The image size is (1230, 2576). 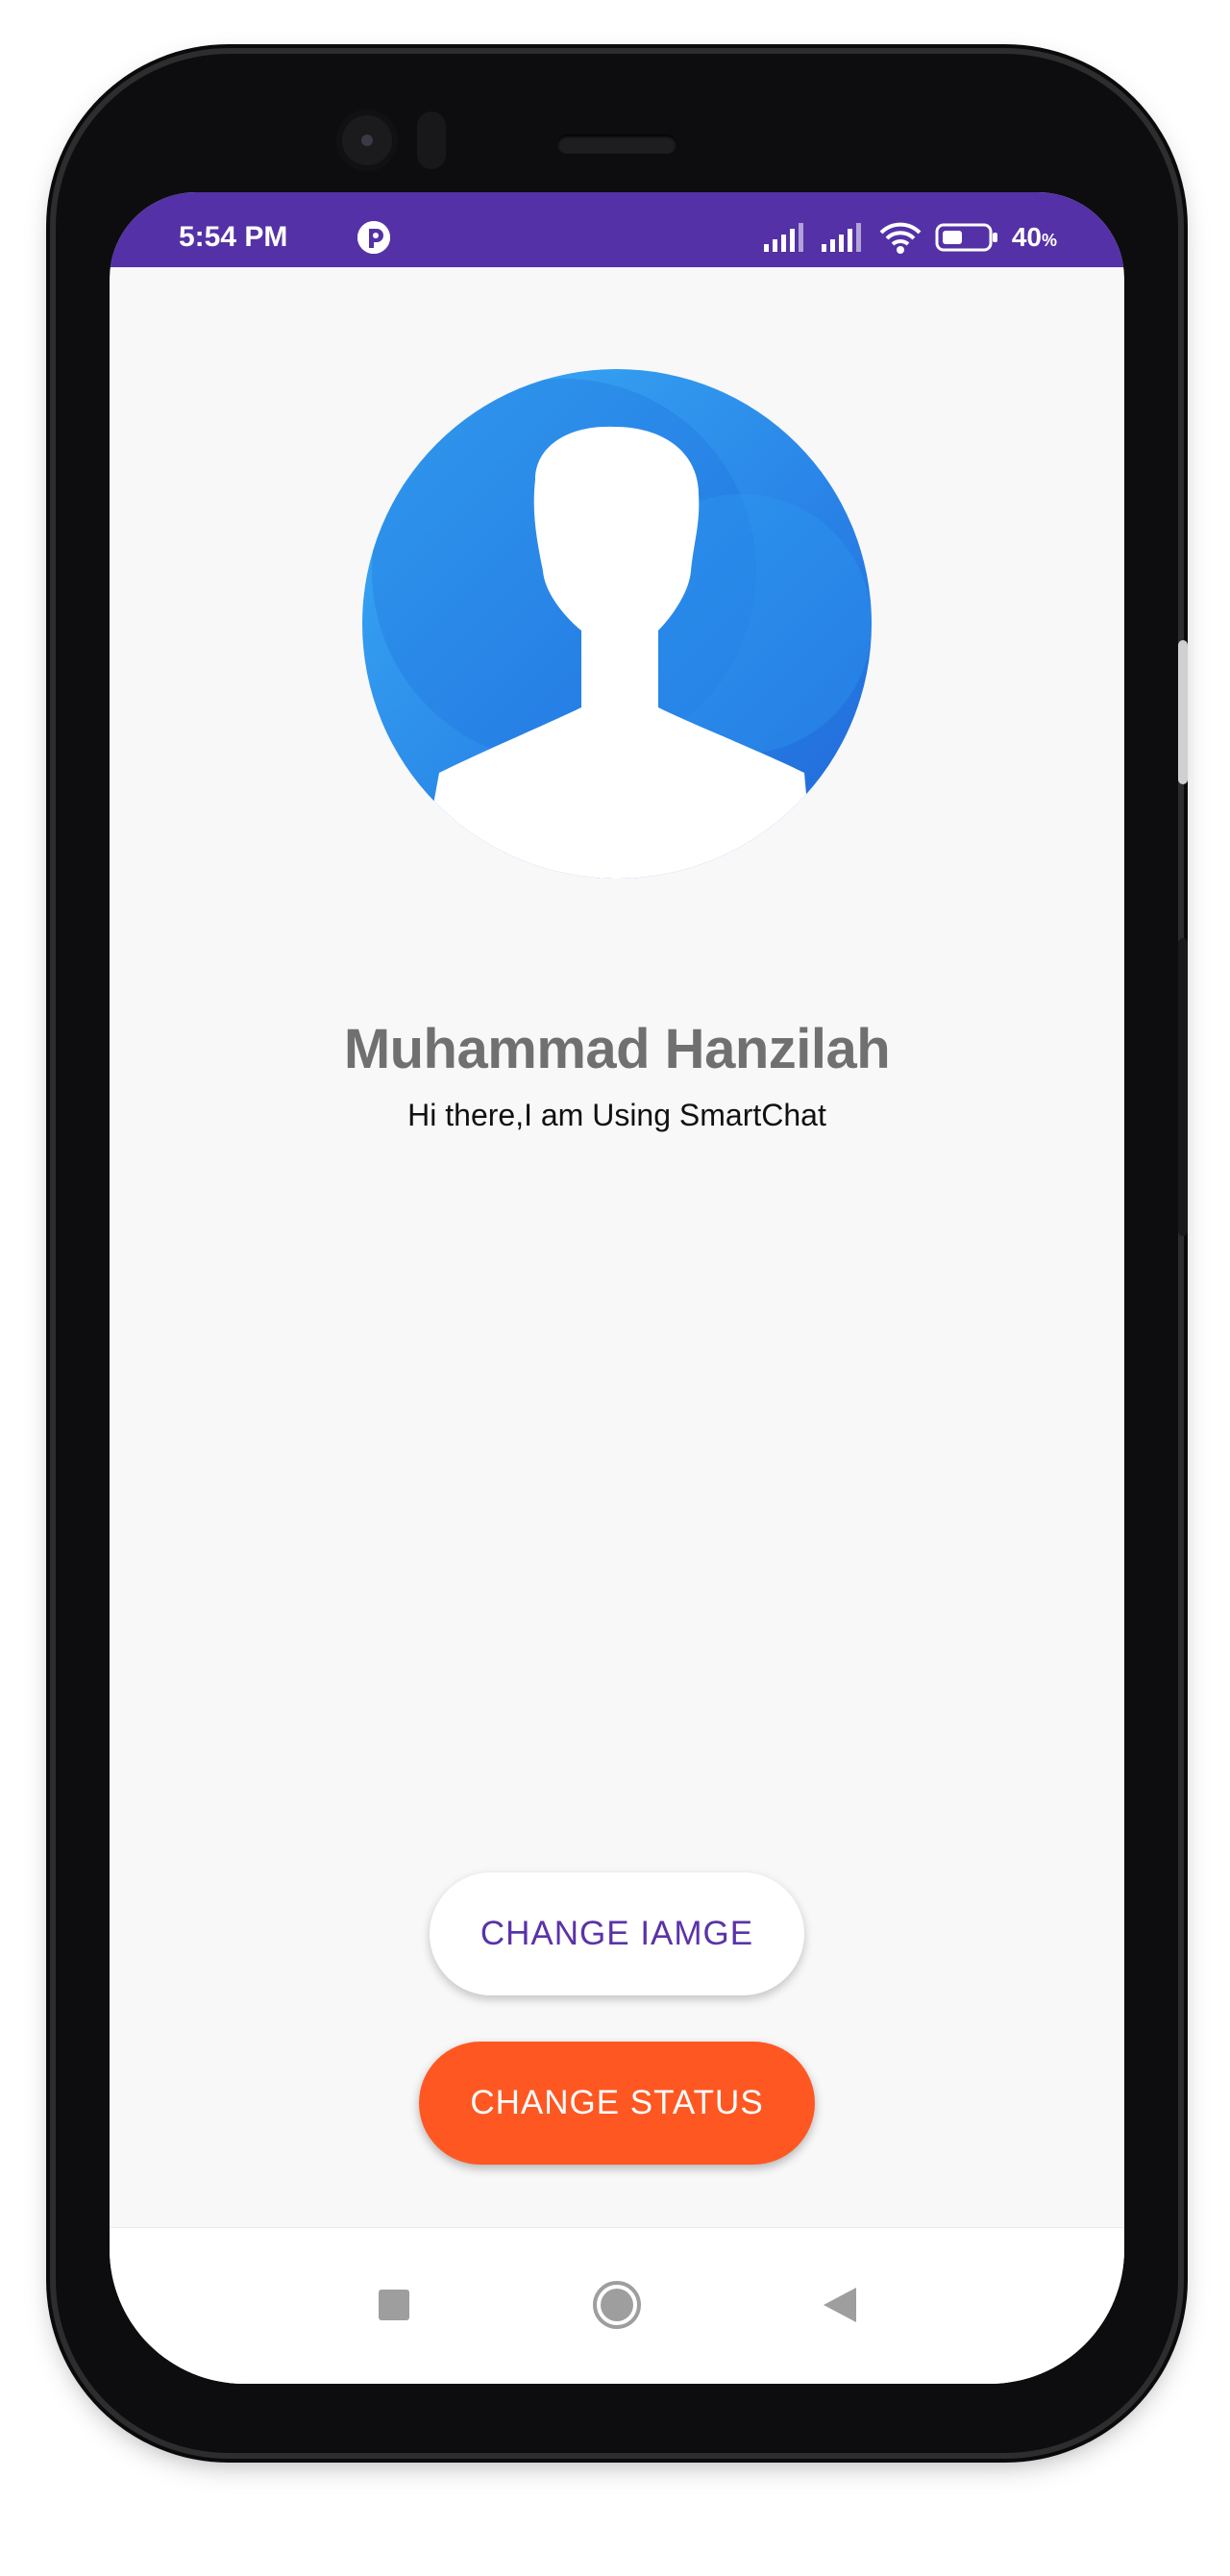 I want to click on home-circle-icon, so click(x=617, y=2305).